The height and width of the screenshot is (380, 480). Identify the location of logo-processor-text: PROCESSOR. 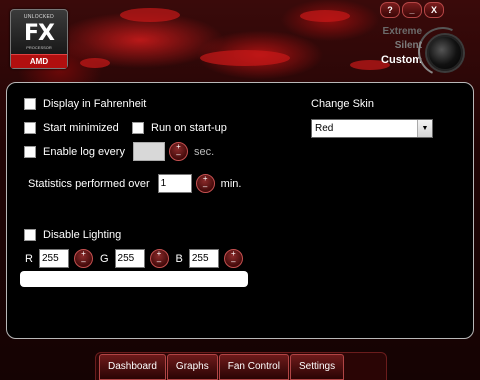
(39, 47).